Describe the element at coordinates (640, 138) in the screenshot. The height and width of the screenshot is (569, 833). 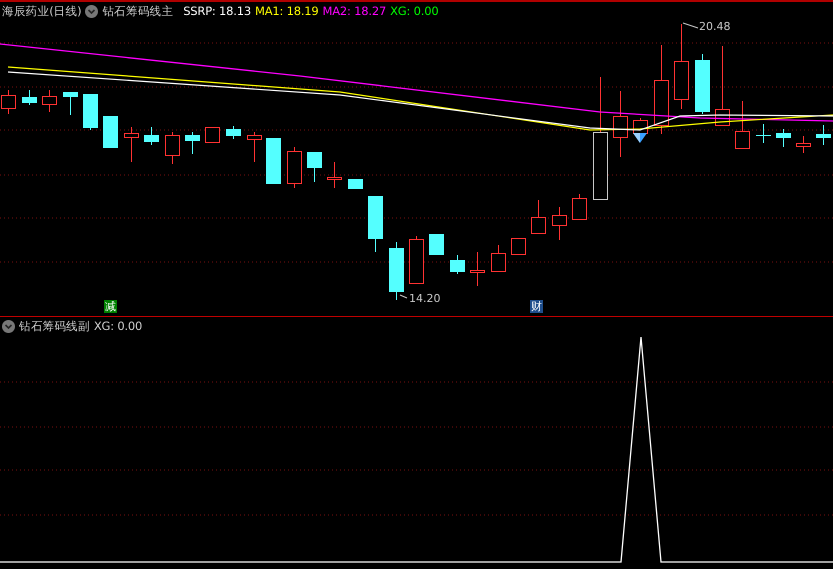
I see `diamond-icon` at that location.